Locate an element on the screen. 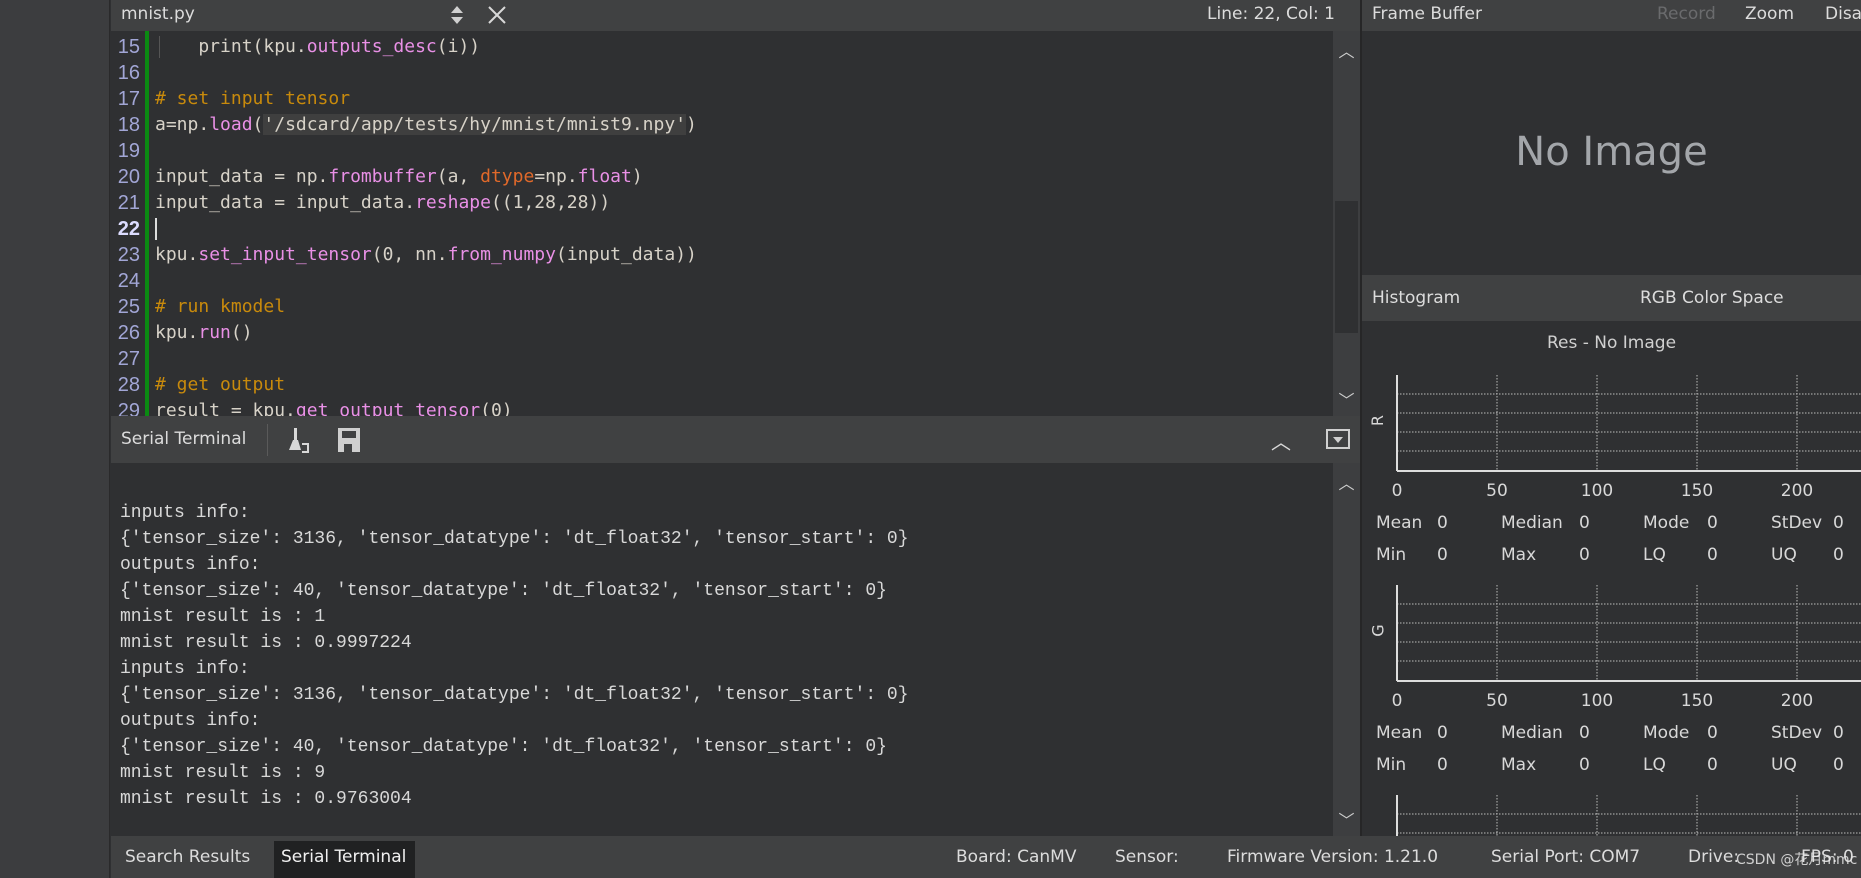 The width and height of the screenshot is (1861, 878). redo-button is located at coordinates (47, 396).